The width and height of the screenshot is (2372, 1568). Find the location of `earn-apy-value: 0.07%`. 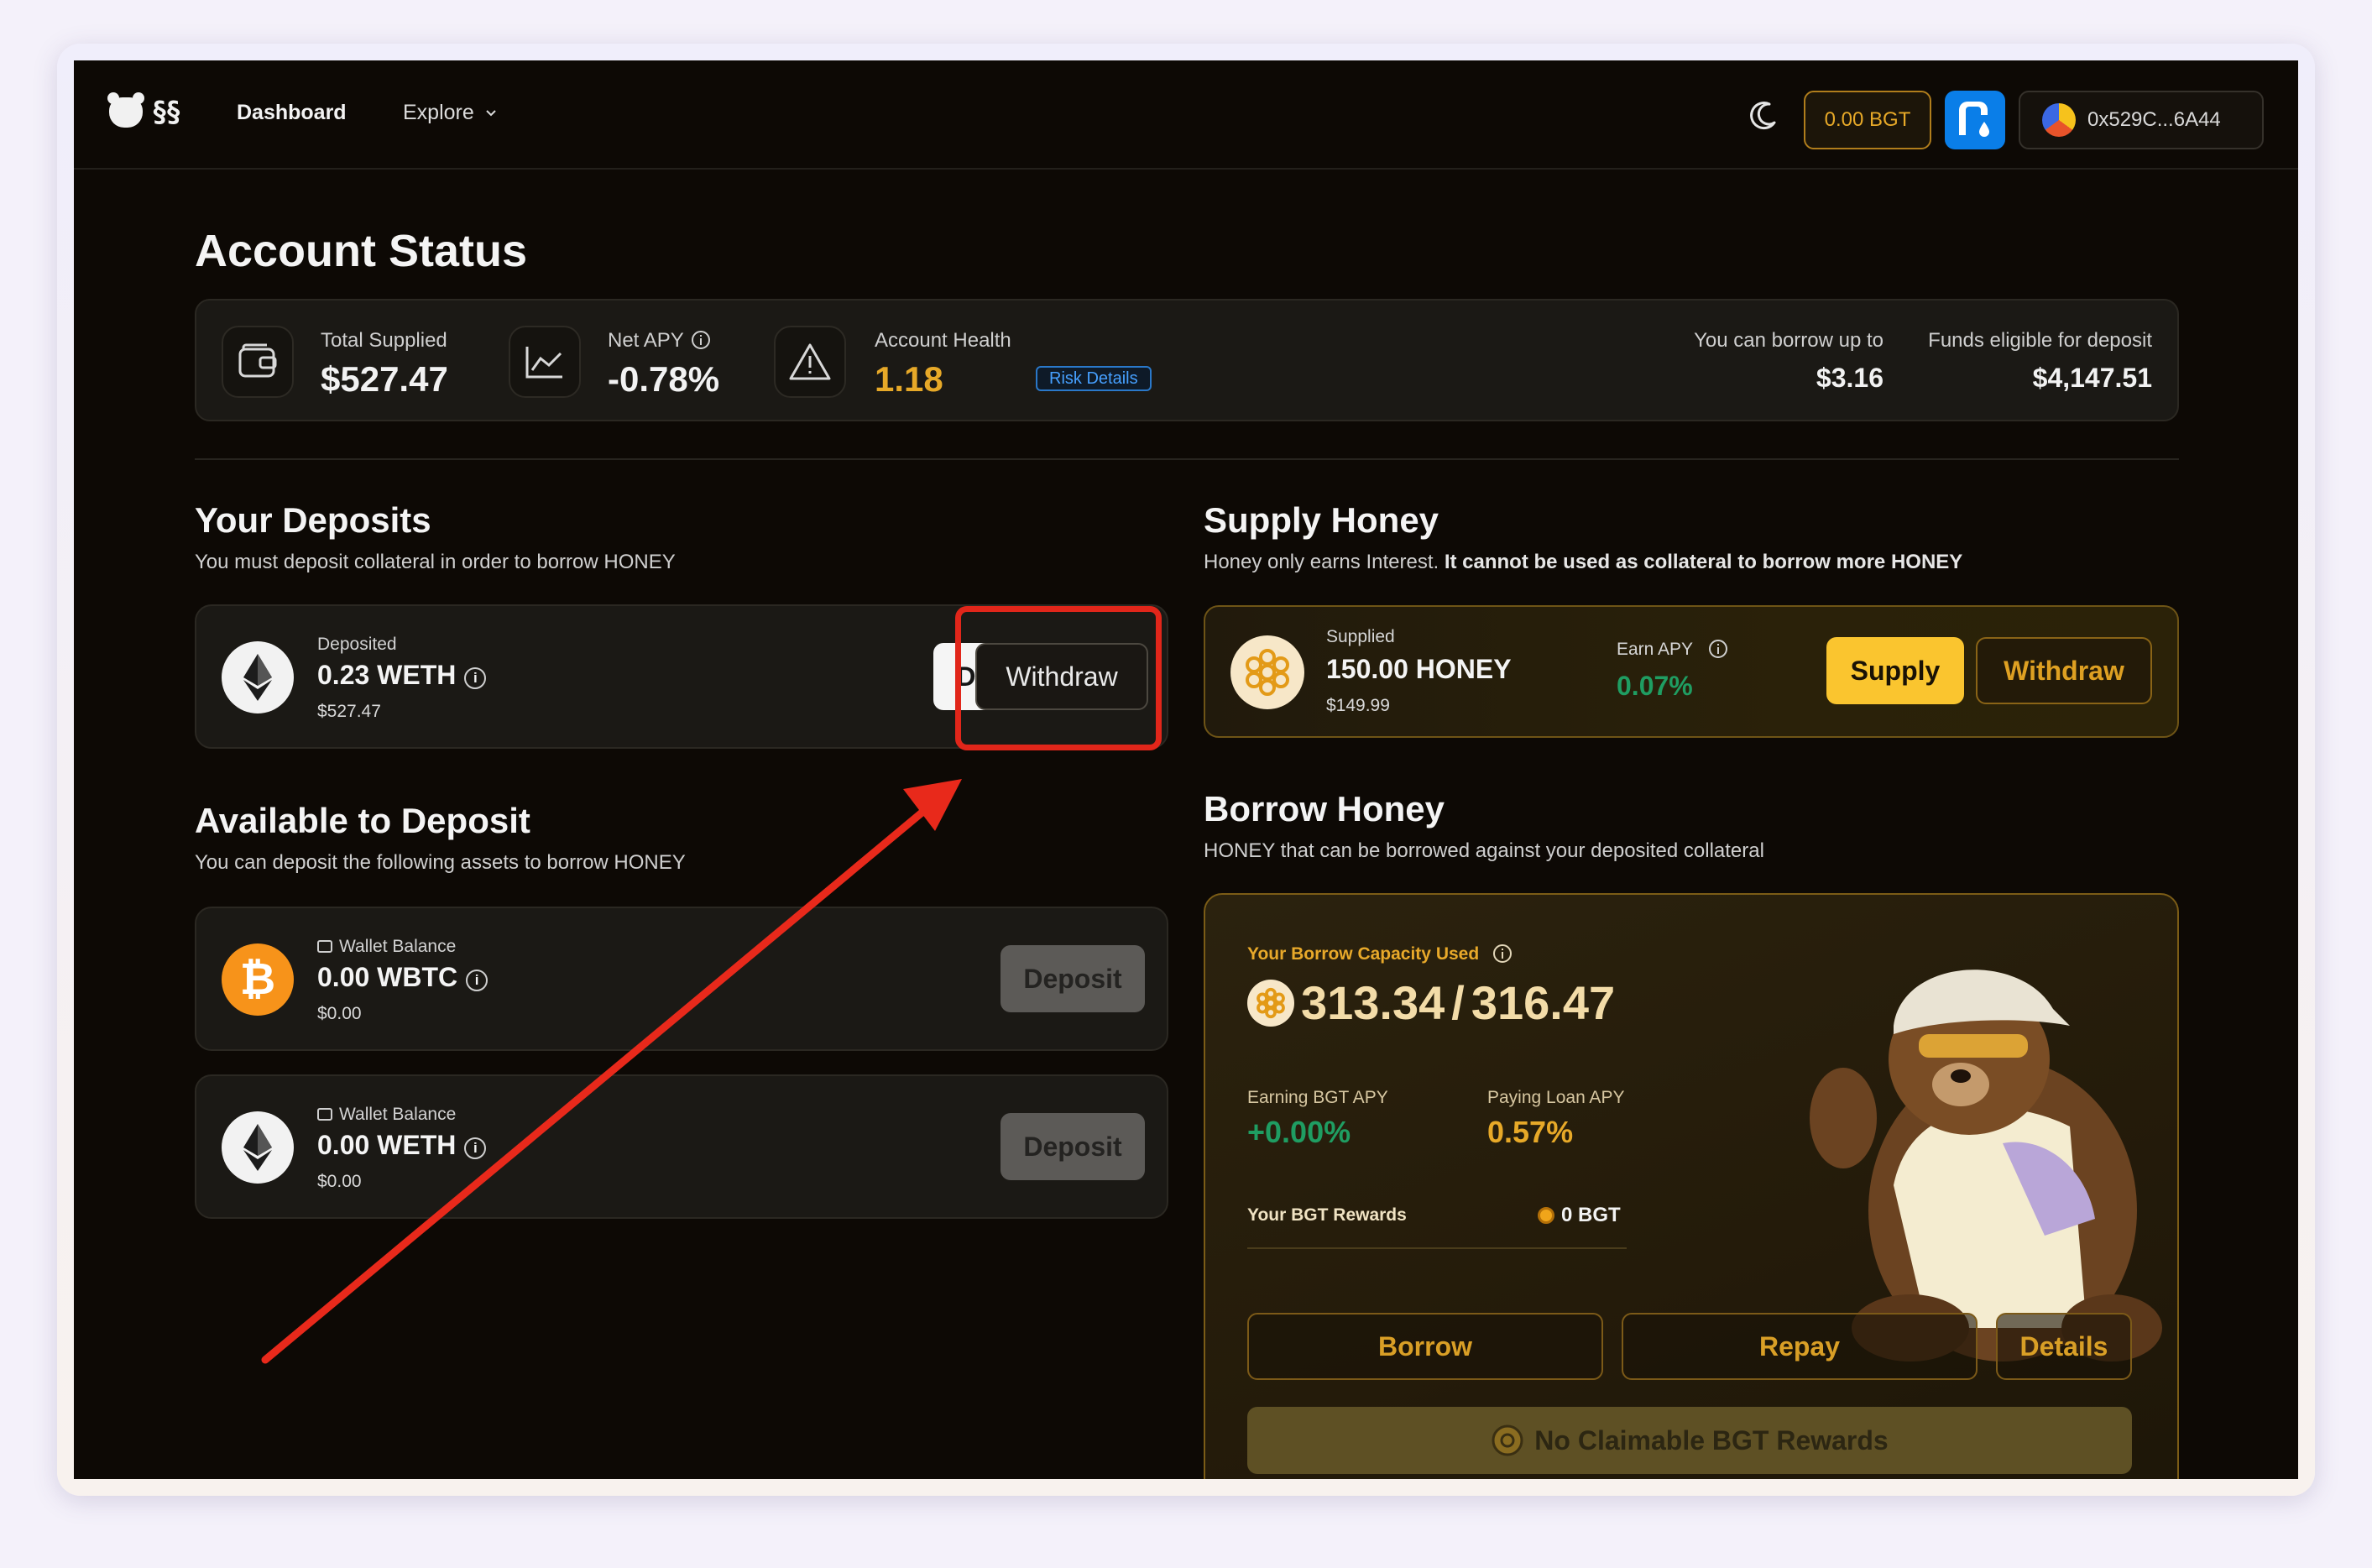

earn-apy-value: 0.07% is located at coordinates (1655, 686).